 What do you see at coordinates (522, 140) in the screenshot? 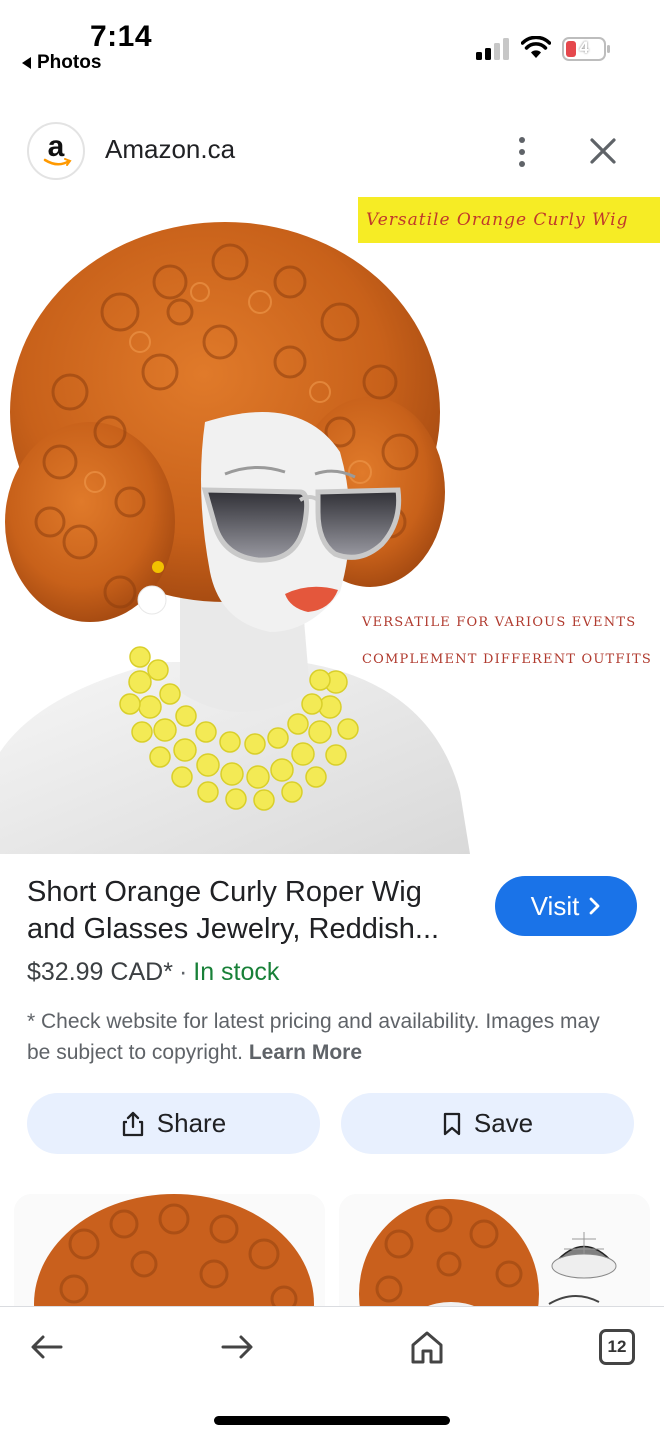
I see `more-vert-icon` at bounding box center [522, 140].